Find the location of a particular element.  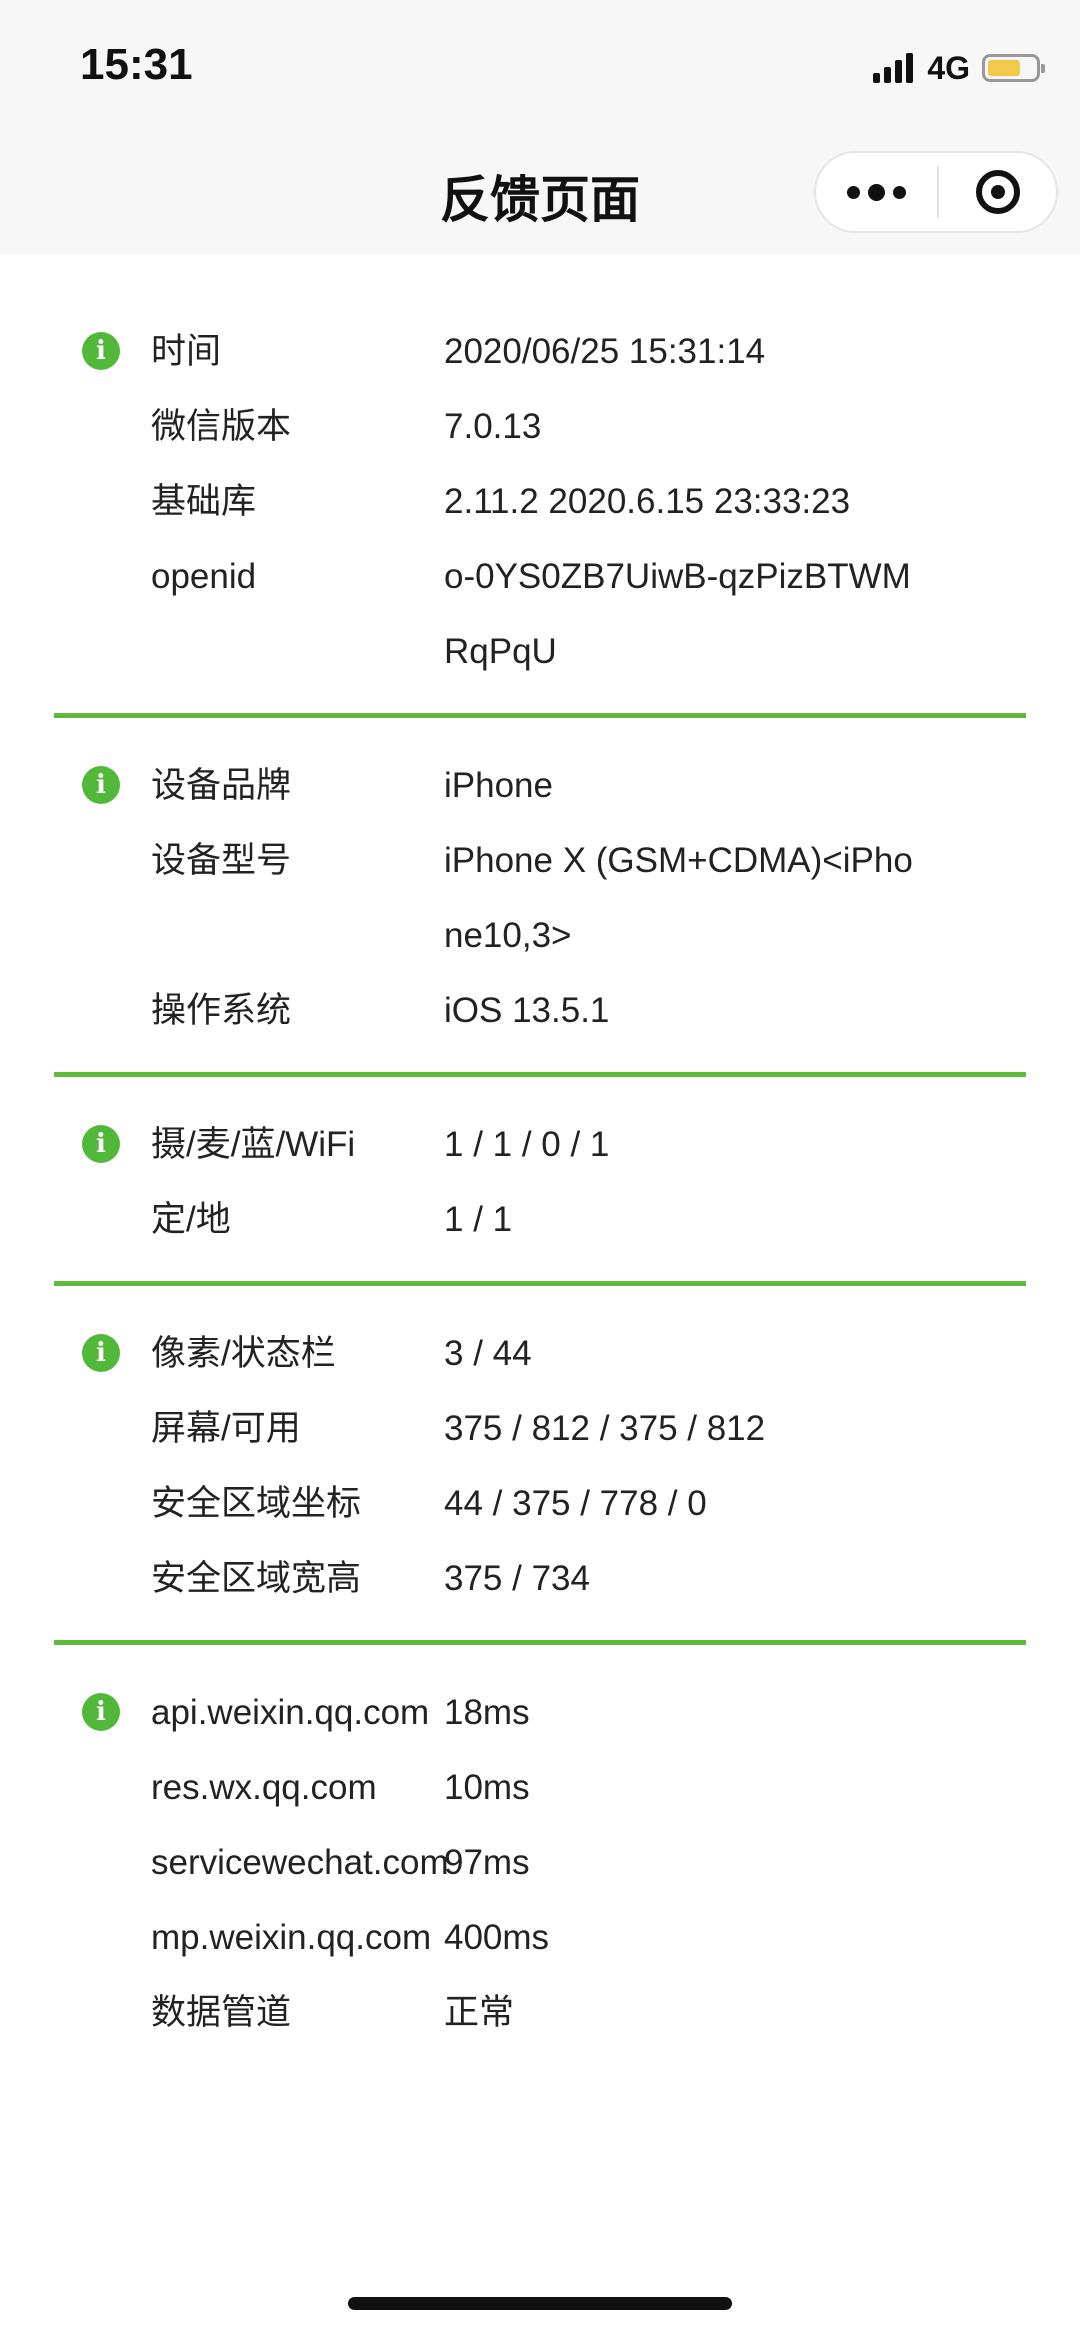

info-label: 安全区域坐标 is located at coordinates (256, 1503).